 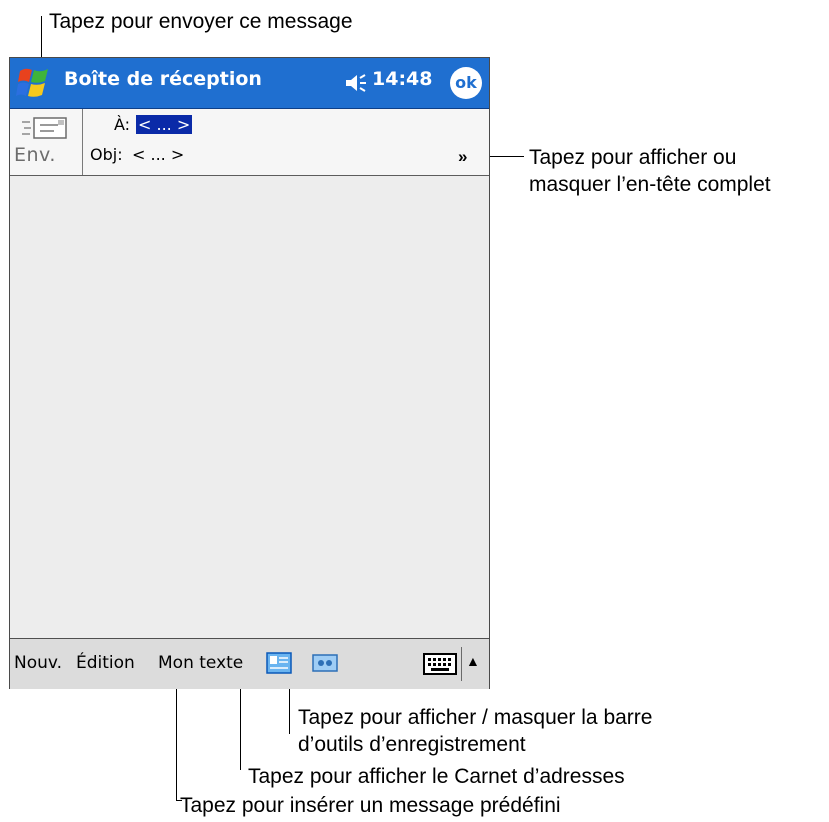 What do you see at coordinates (370, 805) in the screenshot?
I see `callout-my-text: Tapez pour insérer un message prédéfini` at bounding box center [370, 805].